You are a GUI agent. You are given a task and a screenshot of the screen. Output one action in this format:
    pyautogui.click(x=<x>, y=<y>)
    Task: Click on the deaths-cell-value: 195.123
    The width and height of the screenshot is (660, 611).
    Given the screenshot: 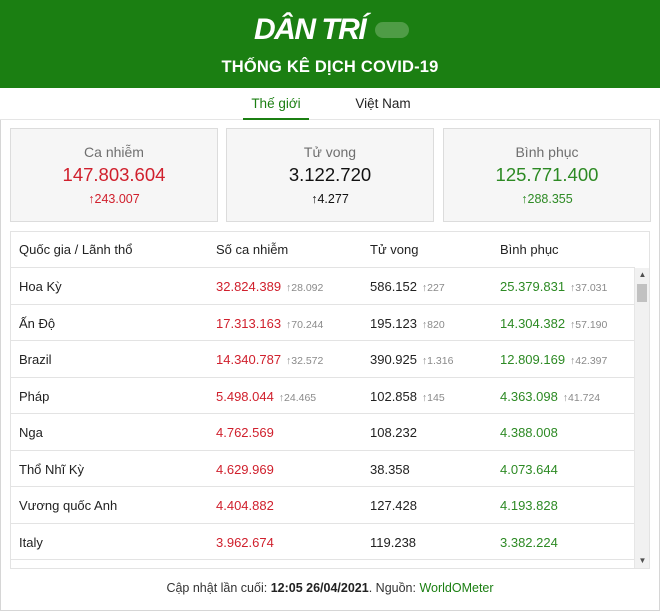 What is the action you would take?
    pyautogui.click(x=393, y=323)
    